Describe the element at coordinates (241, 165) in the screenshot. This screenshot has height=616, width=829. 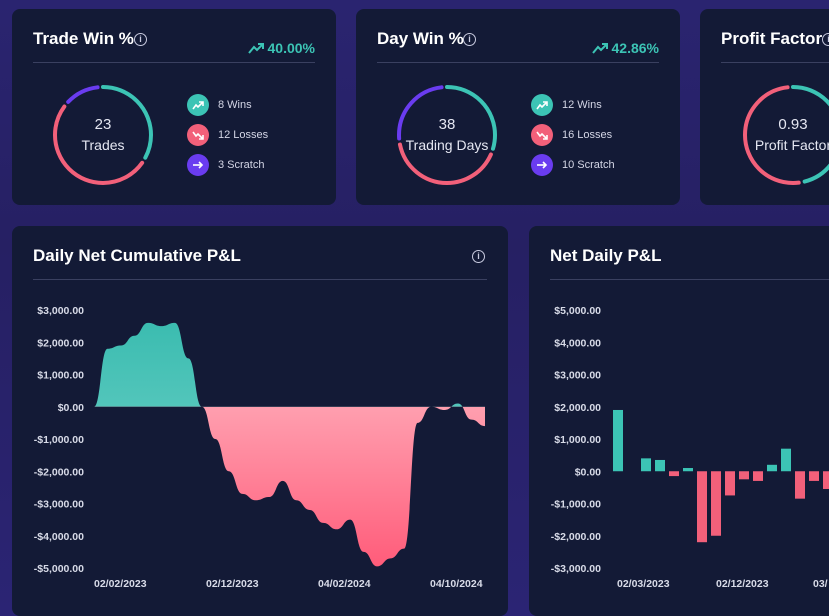
I see `scratch-label: 3 Scratch` at that location.